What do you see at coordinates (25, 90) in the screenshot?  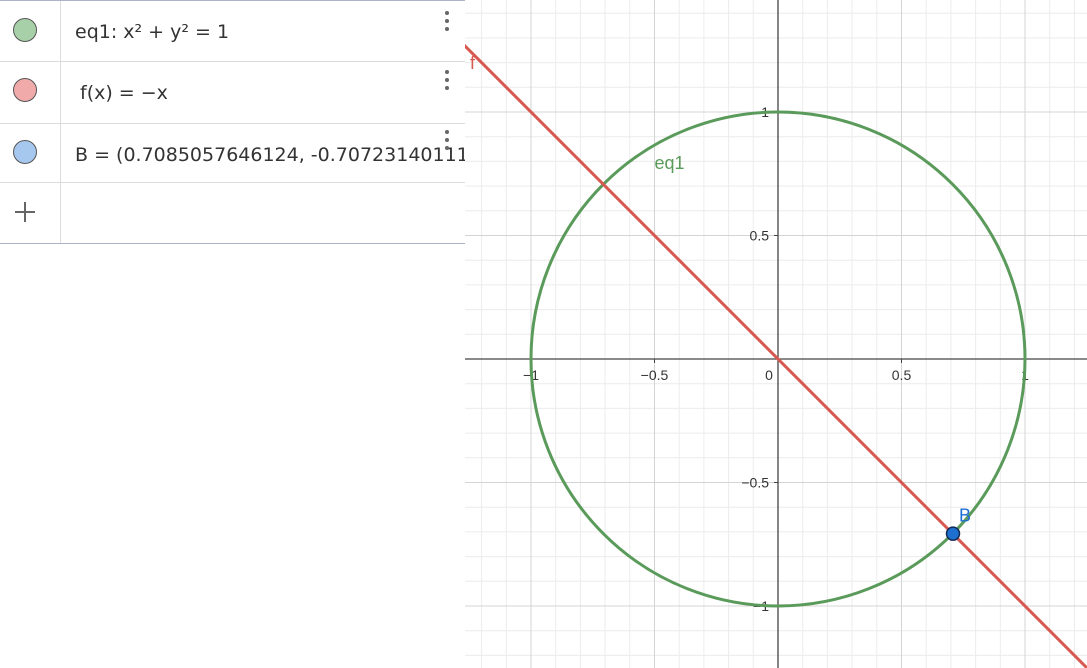 I see `visibility-toggle-f` at bounding box center [25, 90].